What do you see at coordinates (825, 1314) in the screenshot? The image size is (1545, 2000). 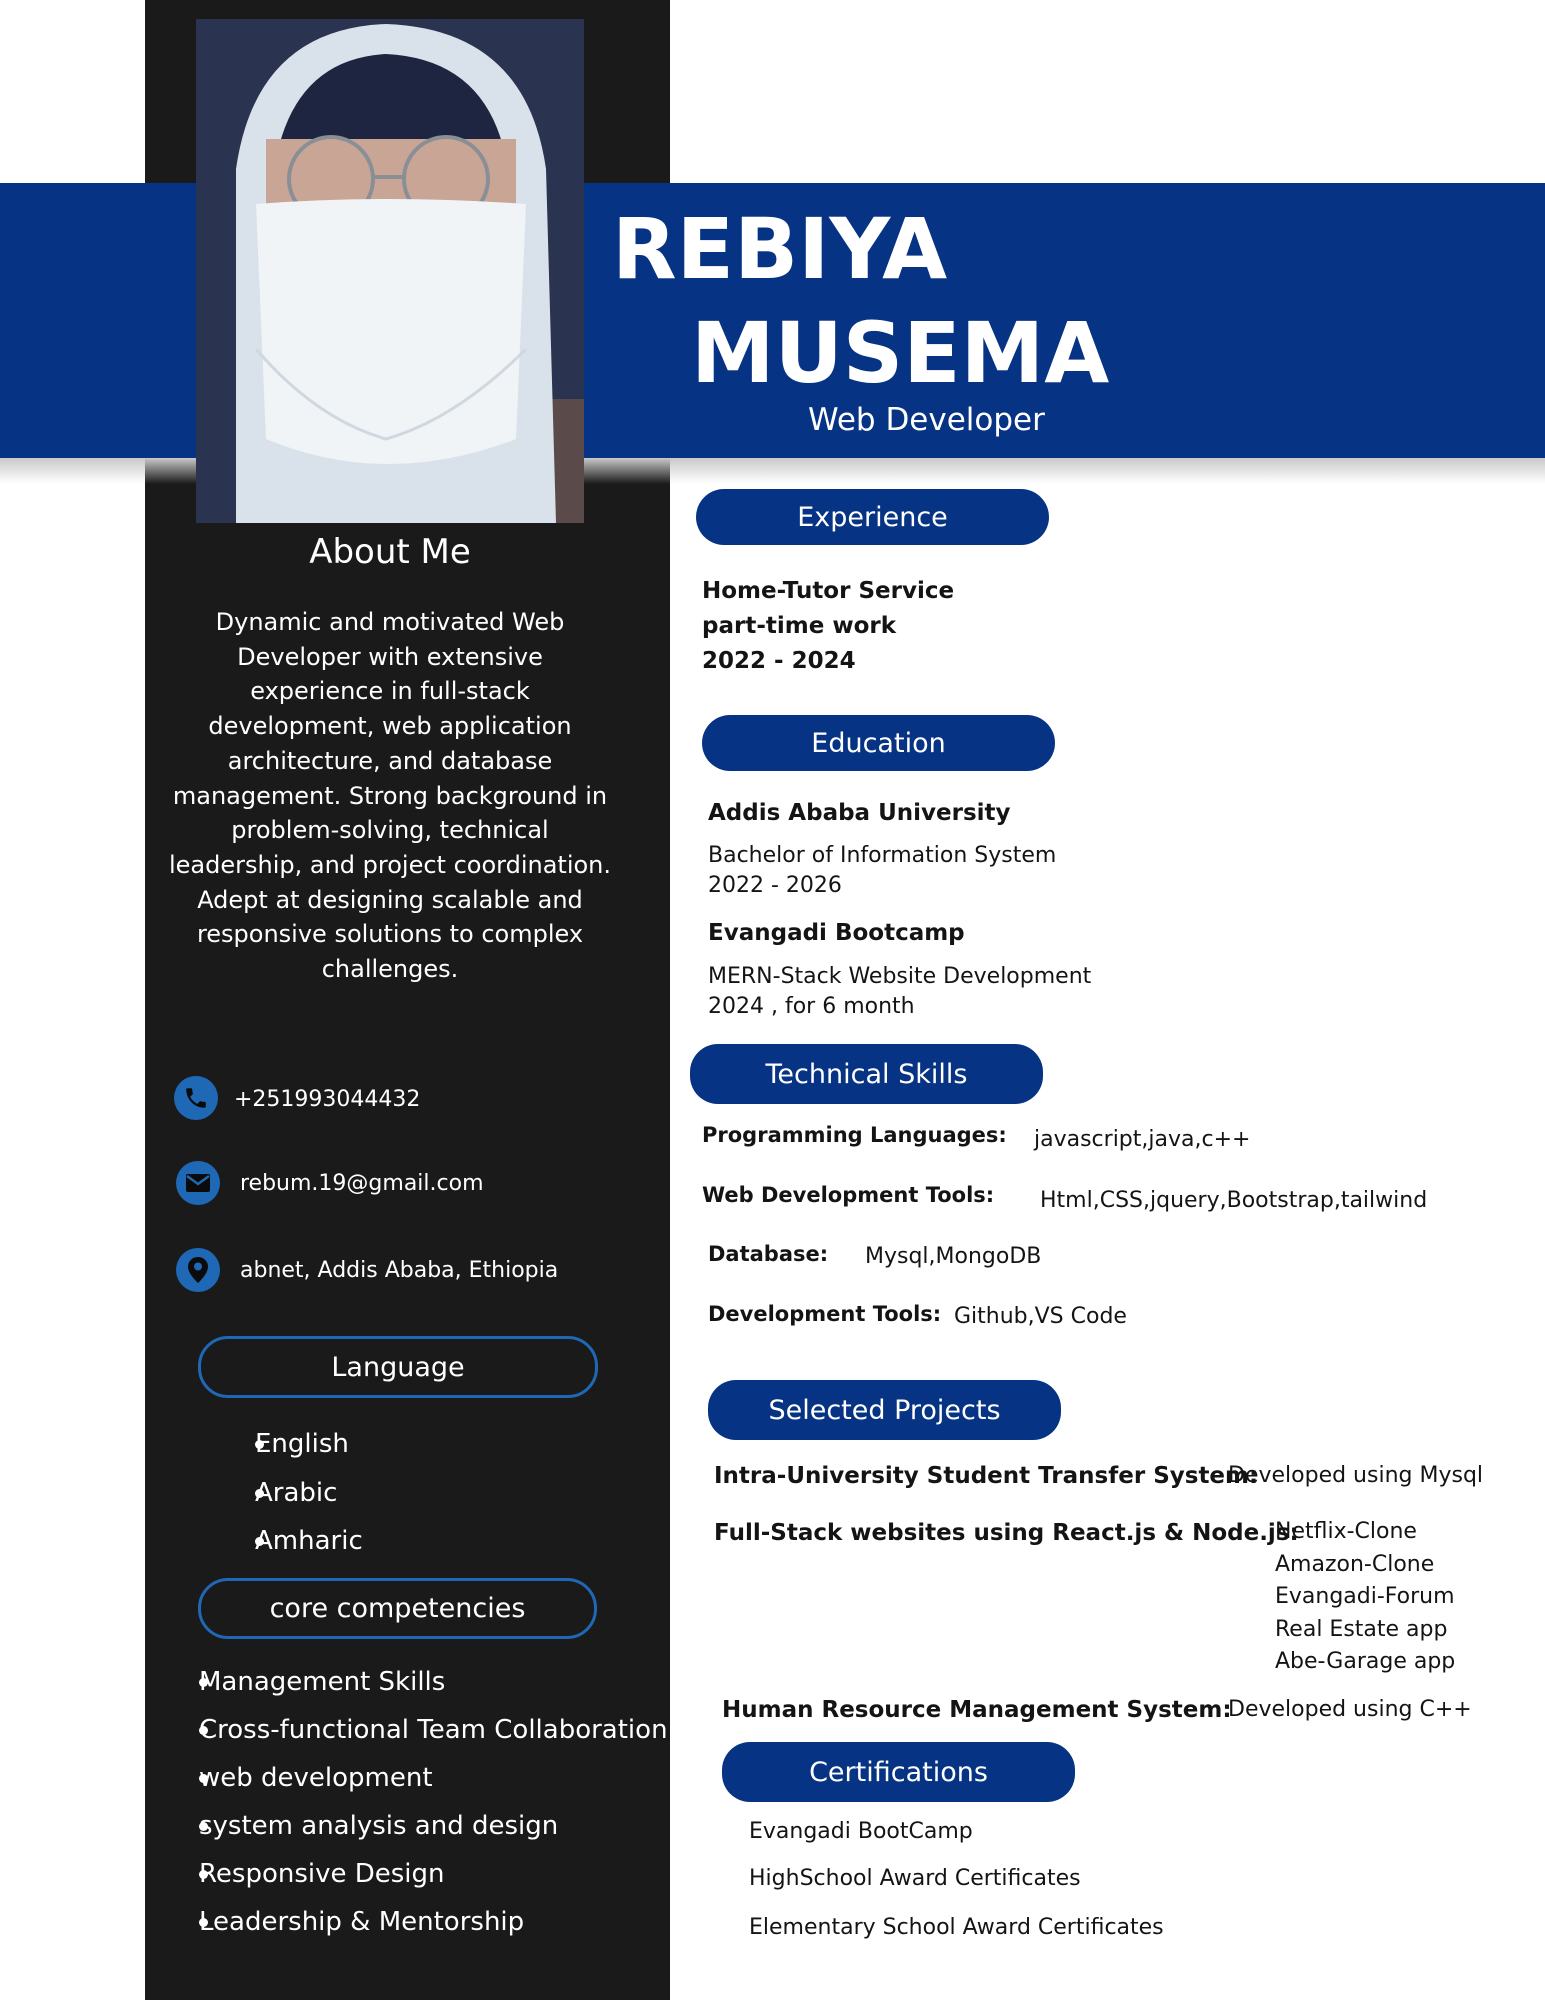 I see `skill-label: Development Tools:` at bounding box center [825, 1314].